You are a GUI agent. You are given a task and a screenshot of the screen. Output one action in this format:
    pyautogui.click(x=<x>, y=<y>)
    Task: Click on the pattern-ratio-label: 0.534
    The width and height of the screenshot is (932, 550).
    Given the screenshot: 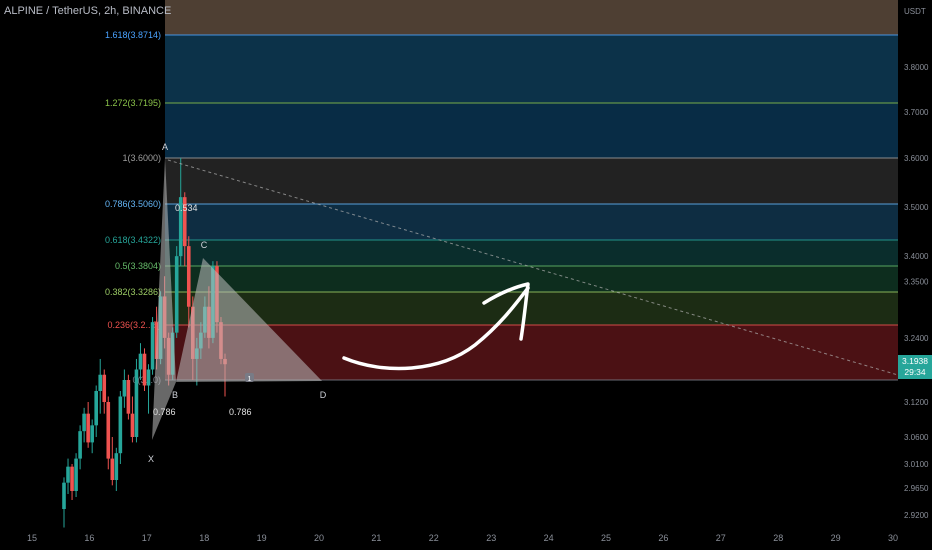 What is the action you would take?
    pyautogui.click(x=186, y=208)
    